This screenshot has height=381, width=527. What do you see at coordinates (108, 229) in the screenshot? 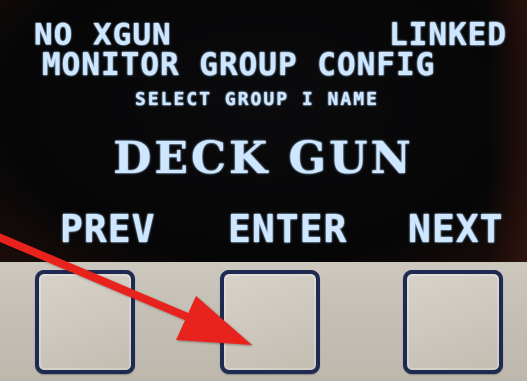
I see `softkey-prev-label: PREV` at bounding box center [108, 229].